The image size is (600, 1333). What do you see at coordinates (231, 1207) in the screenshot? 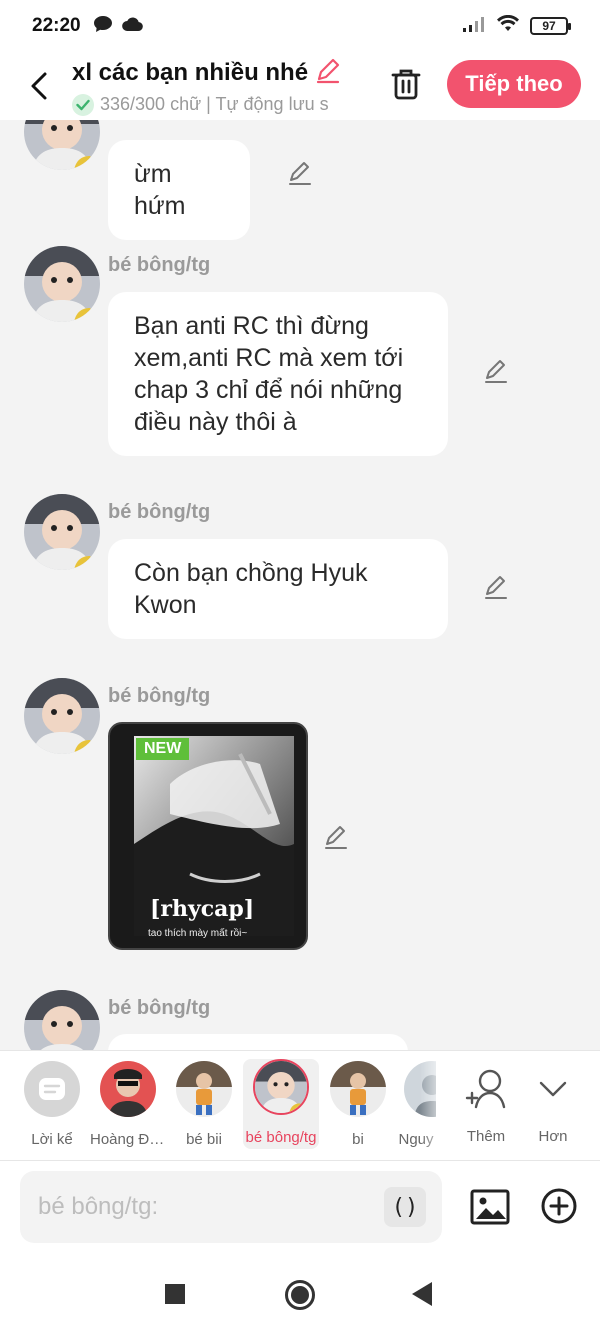
I see `message-input: bé bông/tg: ()` at bounding box center [231, 1207].